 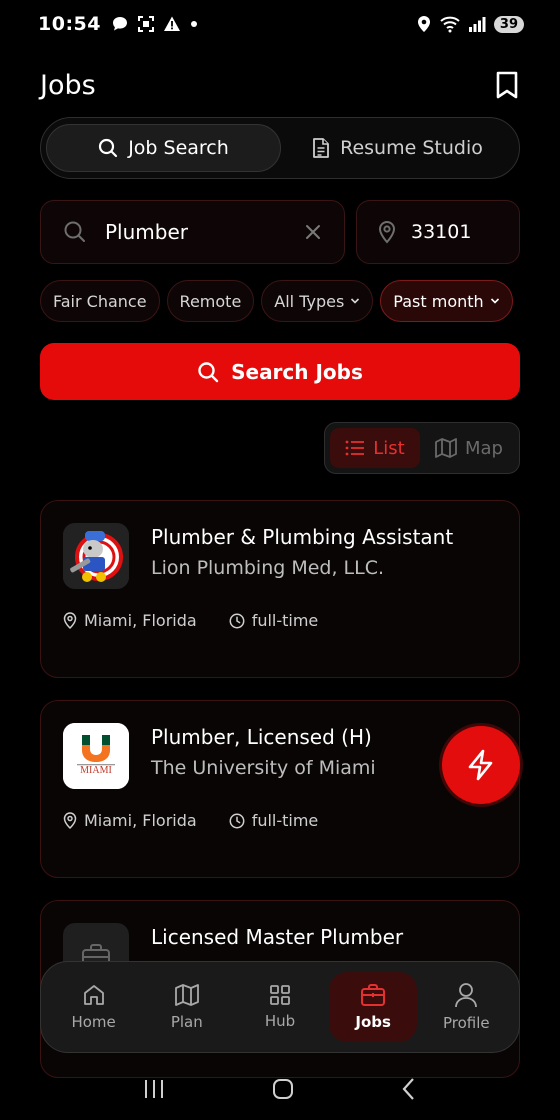 I want to click on search-jobs-label: Search Jobs, so click(x=297, y=371).